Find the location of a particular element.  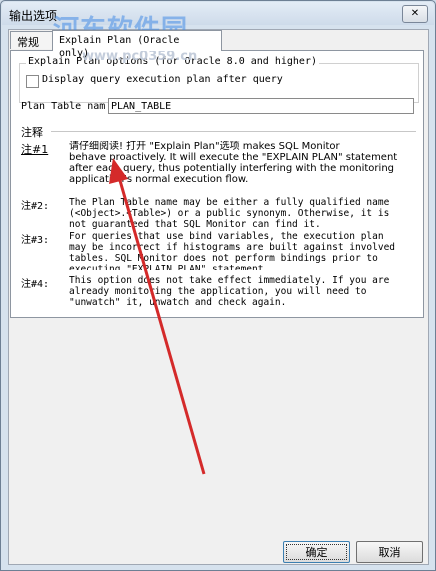

red-arrow-annotation is located at coordinates (157, 316).